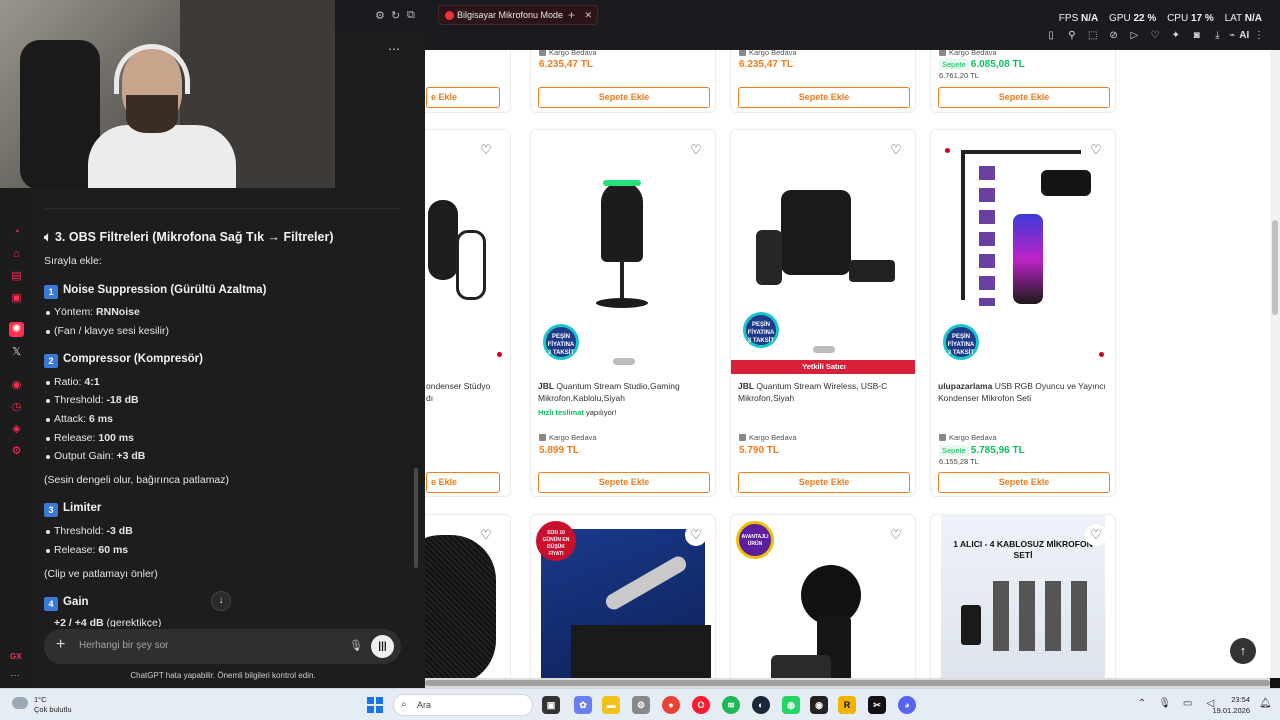 The image size is (1280, 720). I want to click on filter-heading-gain: 4 Gain, so click(66, 603).